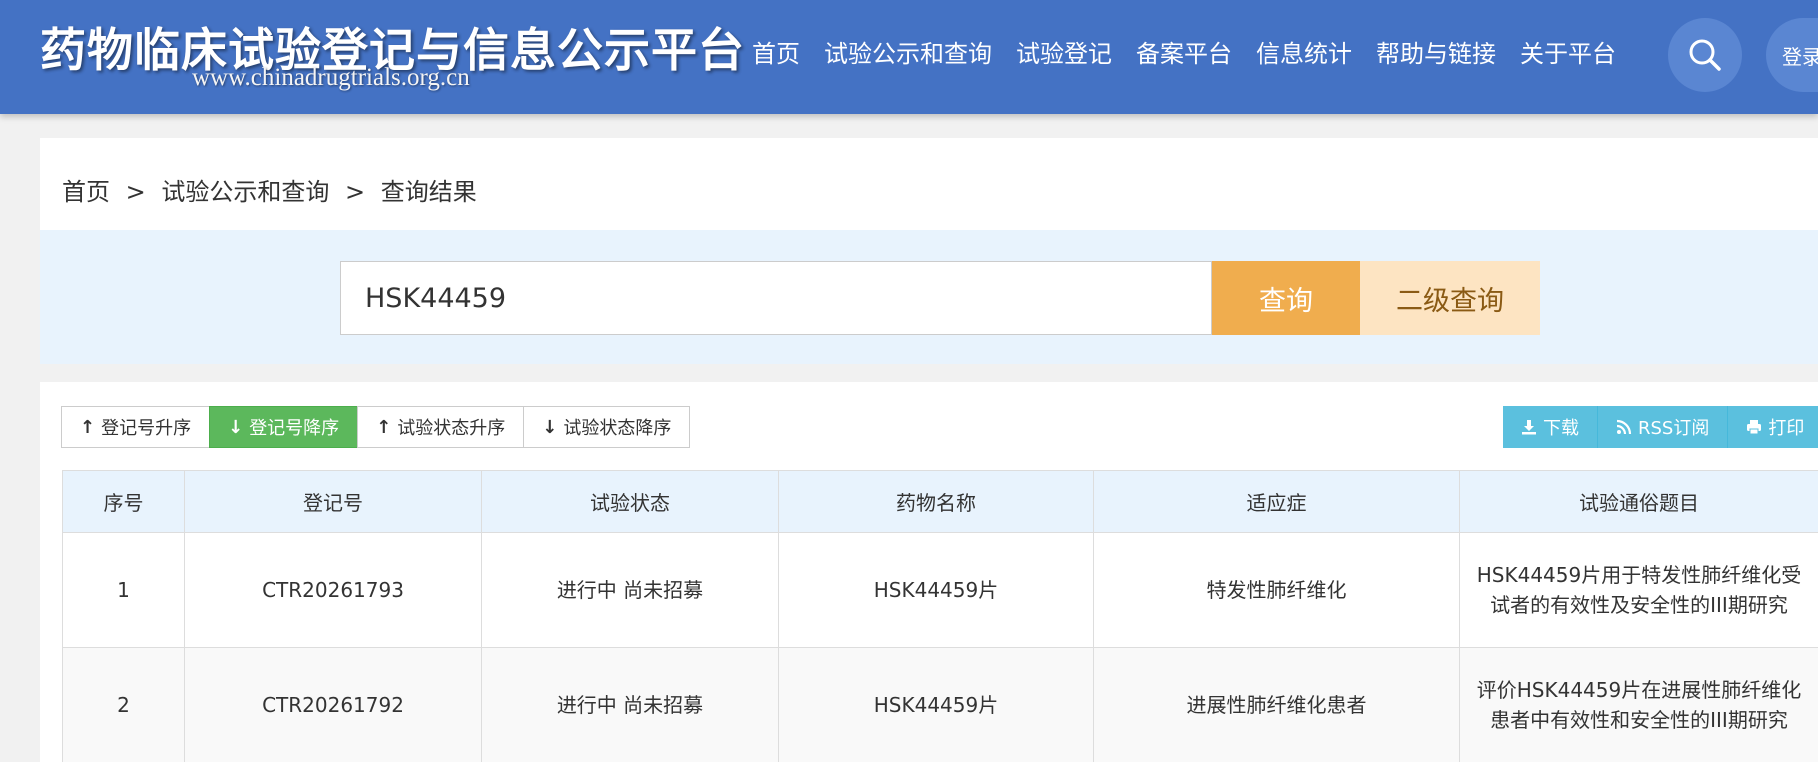 This screenshot has height=762, width=1818. I want to click on action-button-group: 下载 RSS订阅 打印, so click(1660, 427).